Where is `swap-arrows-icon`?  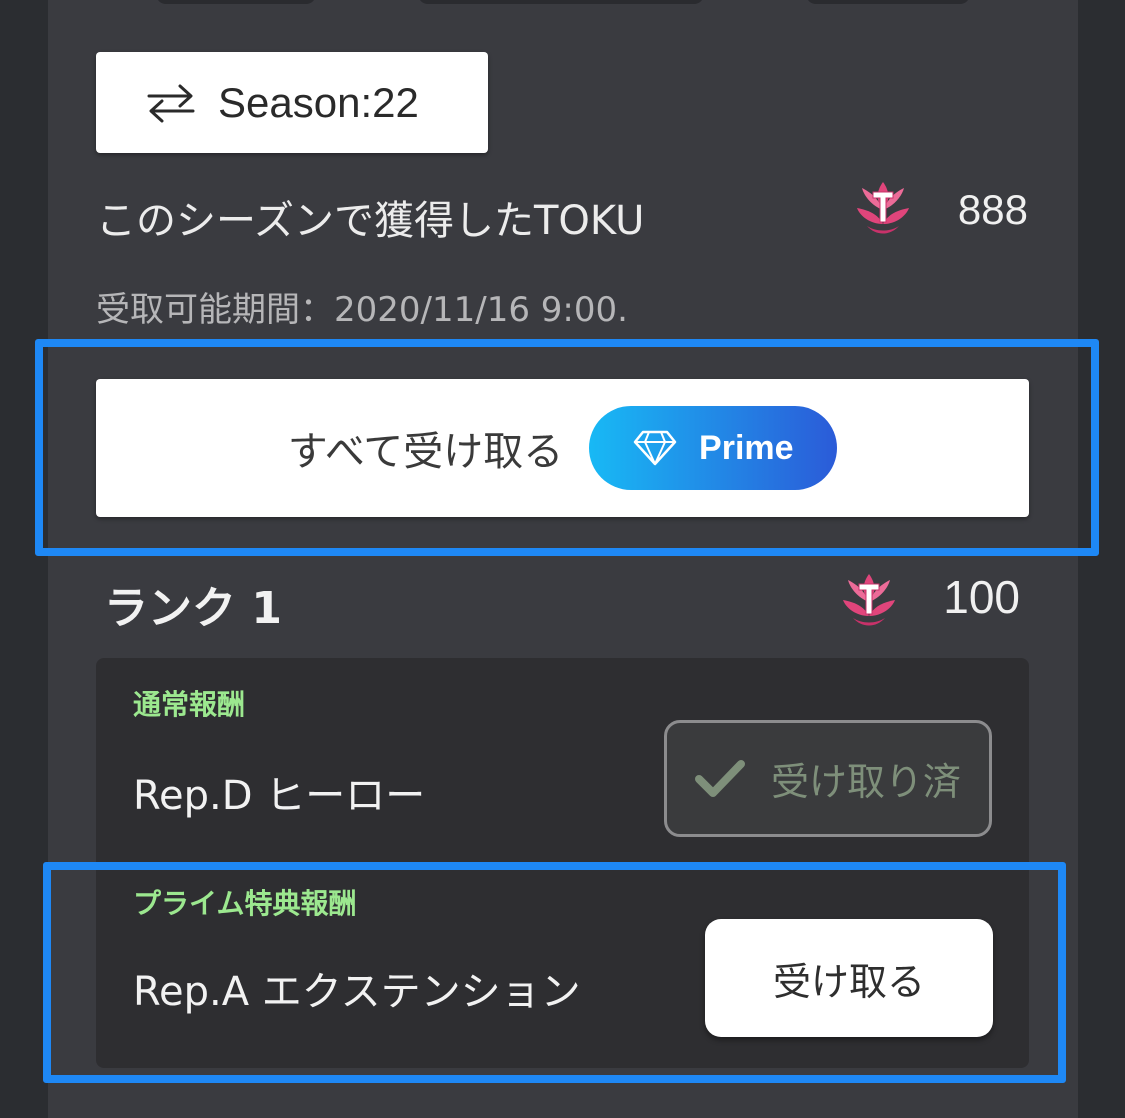 swap-arrows-icon is located at coordinates (171, 103).